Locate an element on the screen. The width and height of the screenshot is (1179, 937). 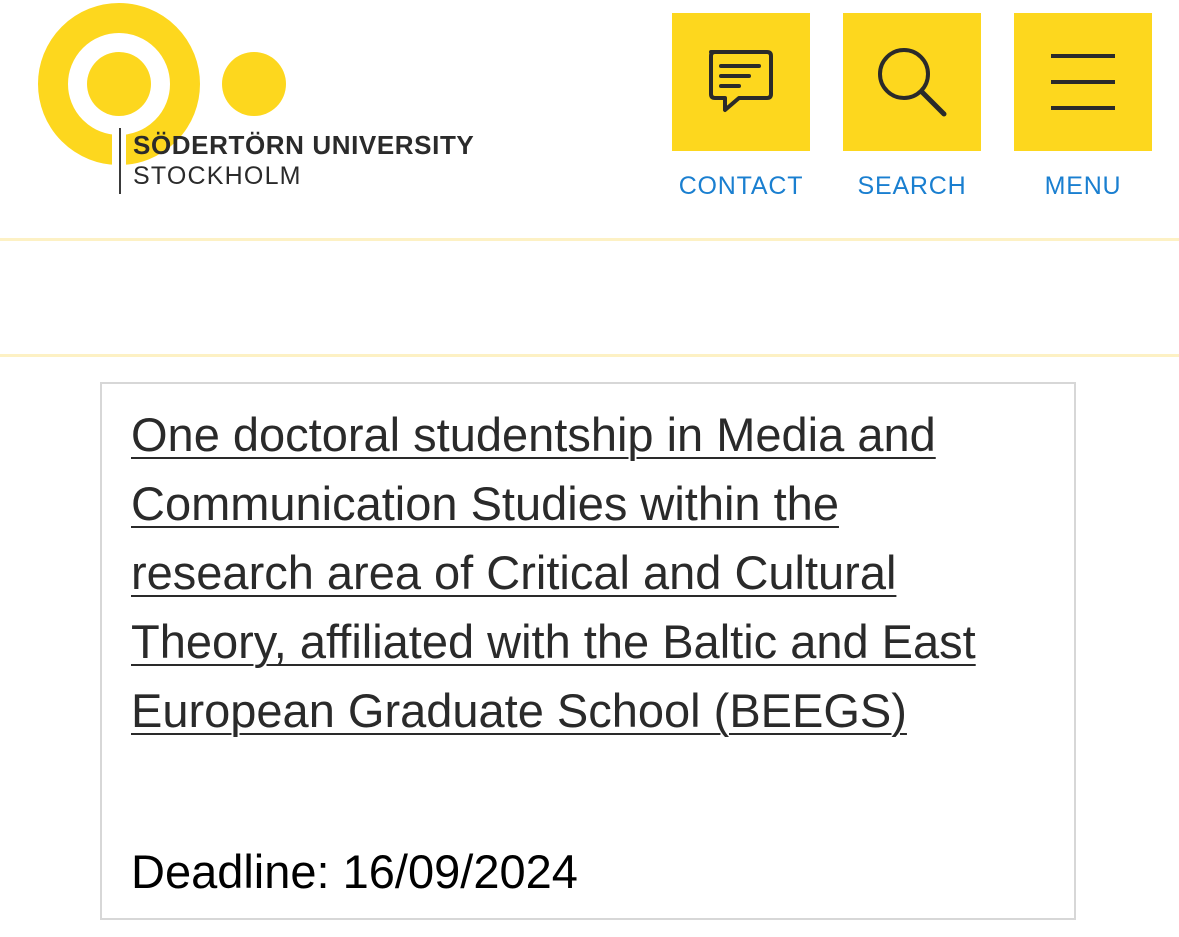
search-label: SEARCH is located at coordinates (912, 186).